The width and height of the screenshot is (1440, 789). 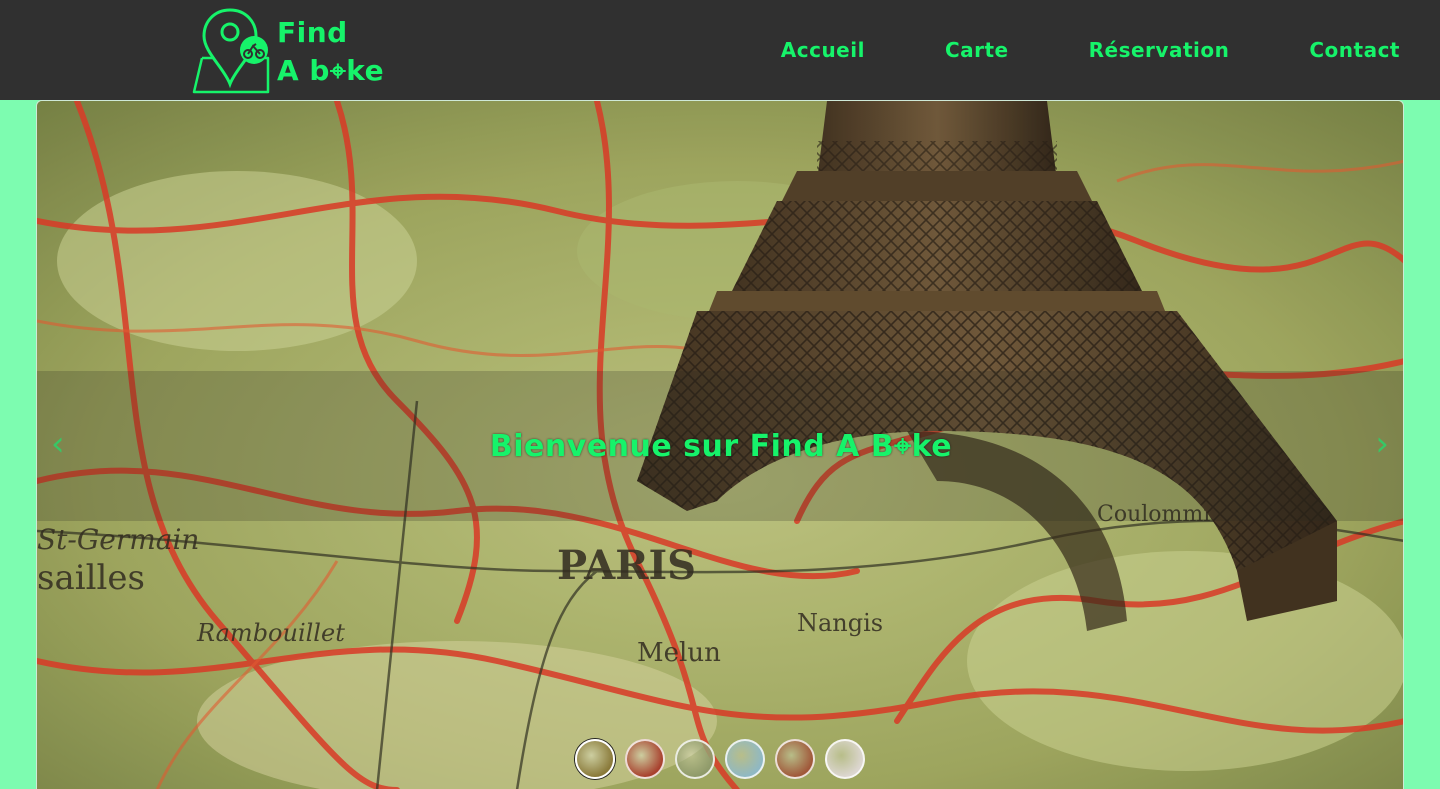 I want to click on hero-caption: Bienvenue sur Find A B⌖ke, so click(x=721, y=446).